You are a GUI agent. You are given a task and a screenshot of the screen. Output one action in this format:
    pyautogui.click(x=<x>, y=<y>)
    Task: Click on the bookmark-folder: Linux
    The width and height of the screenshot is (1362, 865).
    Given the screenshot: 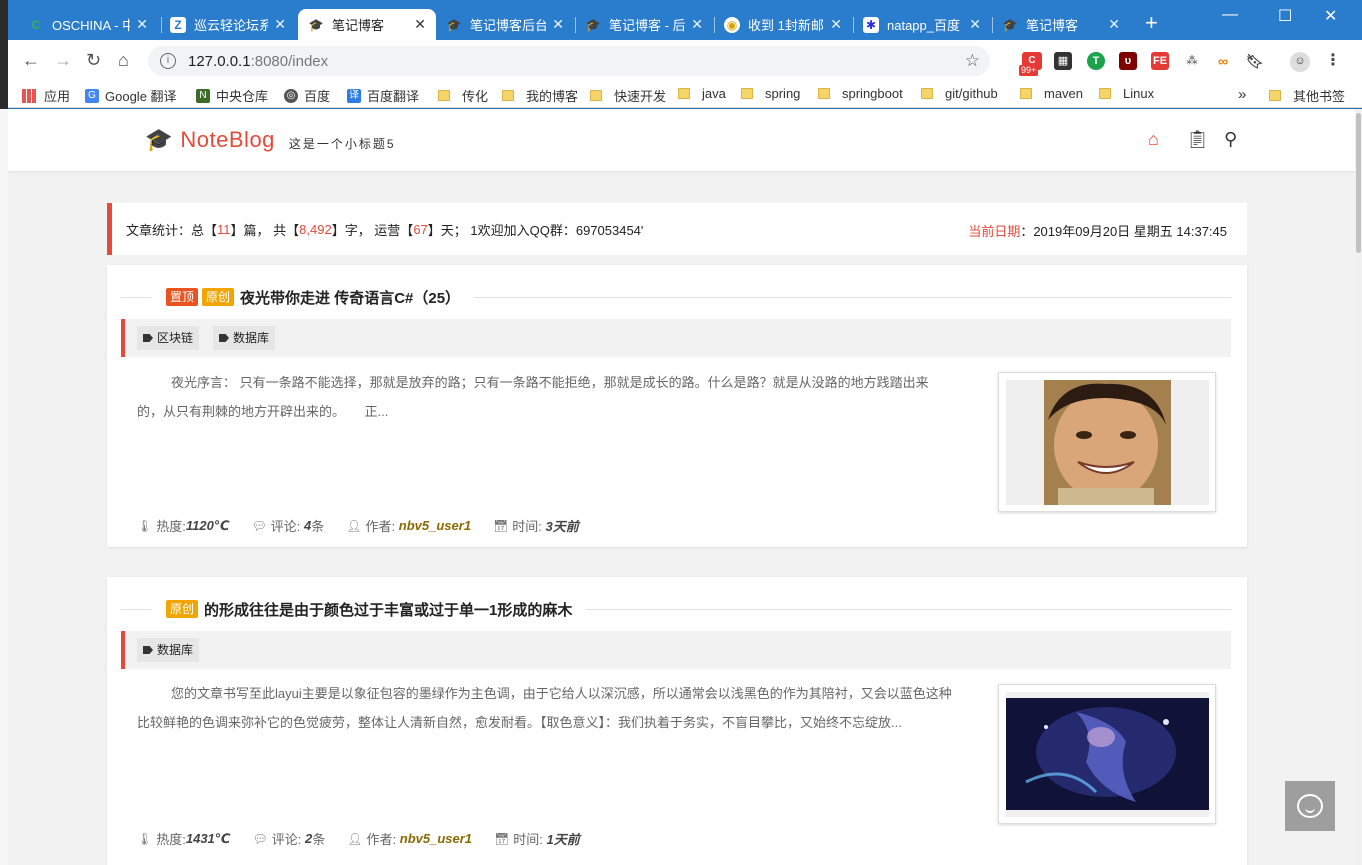 What is the action you would take?
    pyautogui.click(x=1126, y=93)
    